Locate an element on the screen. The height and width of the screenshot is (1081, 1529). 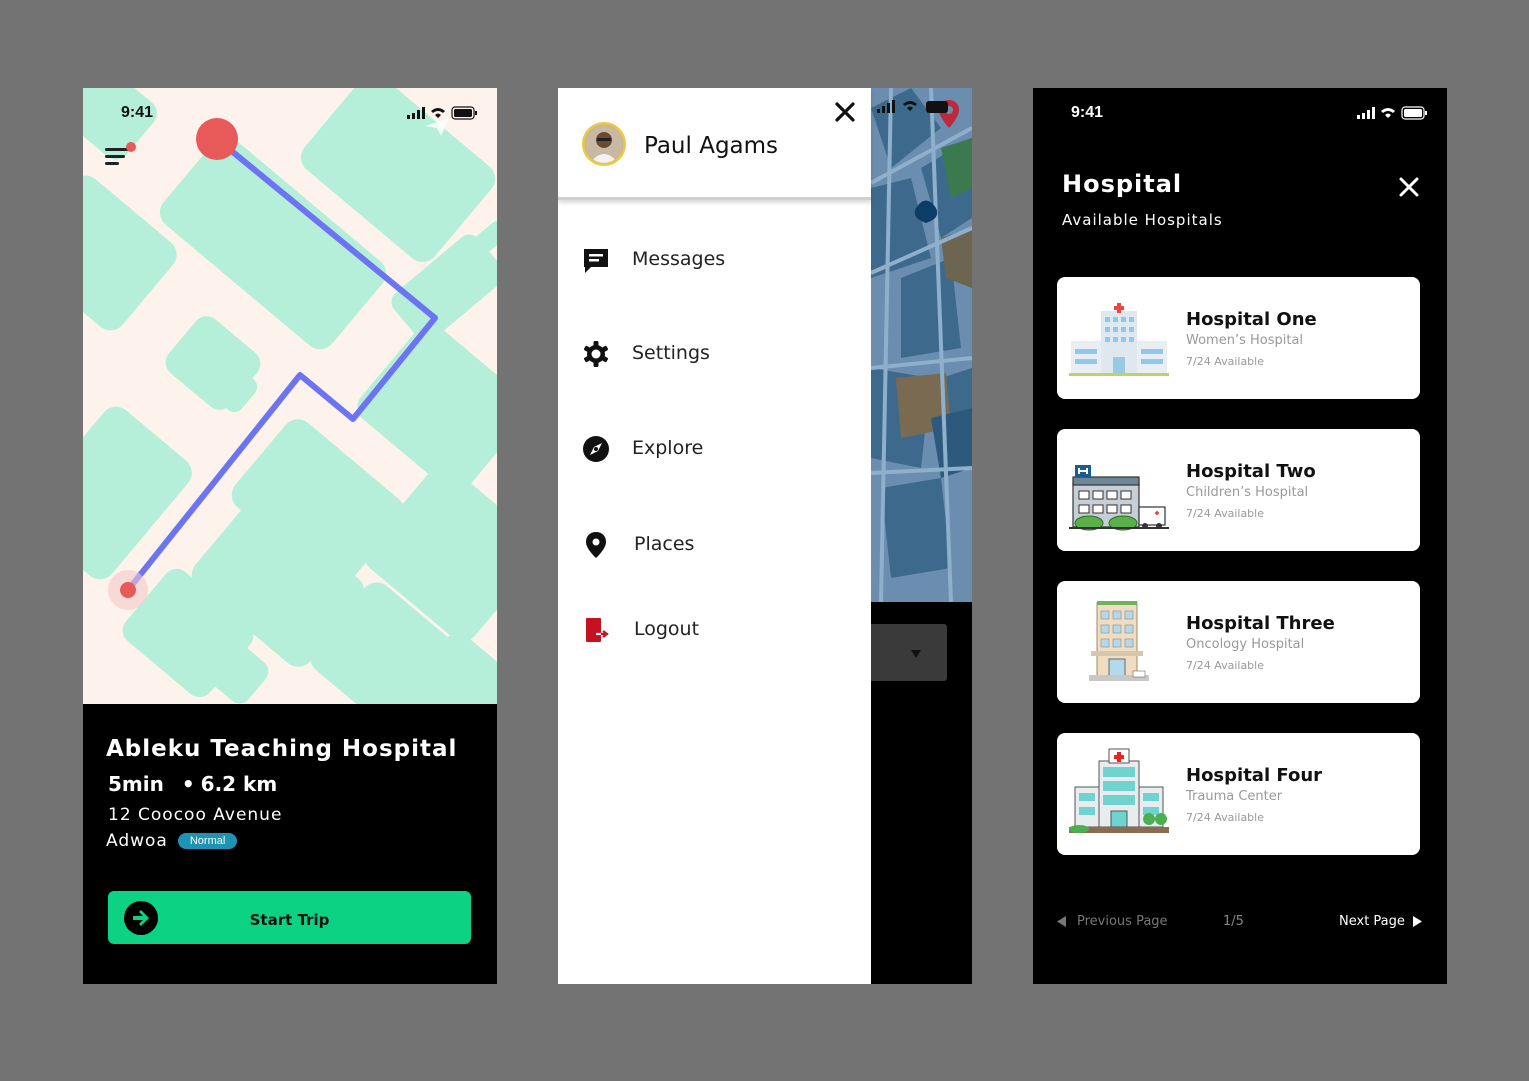
pagination: Previous Page 1/5 Next Page is located at coordinates (1240, 922).